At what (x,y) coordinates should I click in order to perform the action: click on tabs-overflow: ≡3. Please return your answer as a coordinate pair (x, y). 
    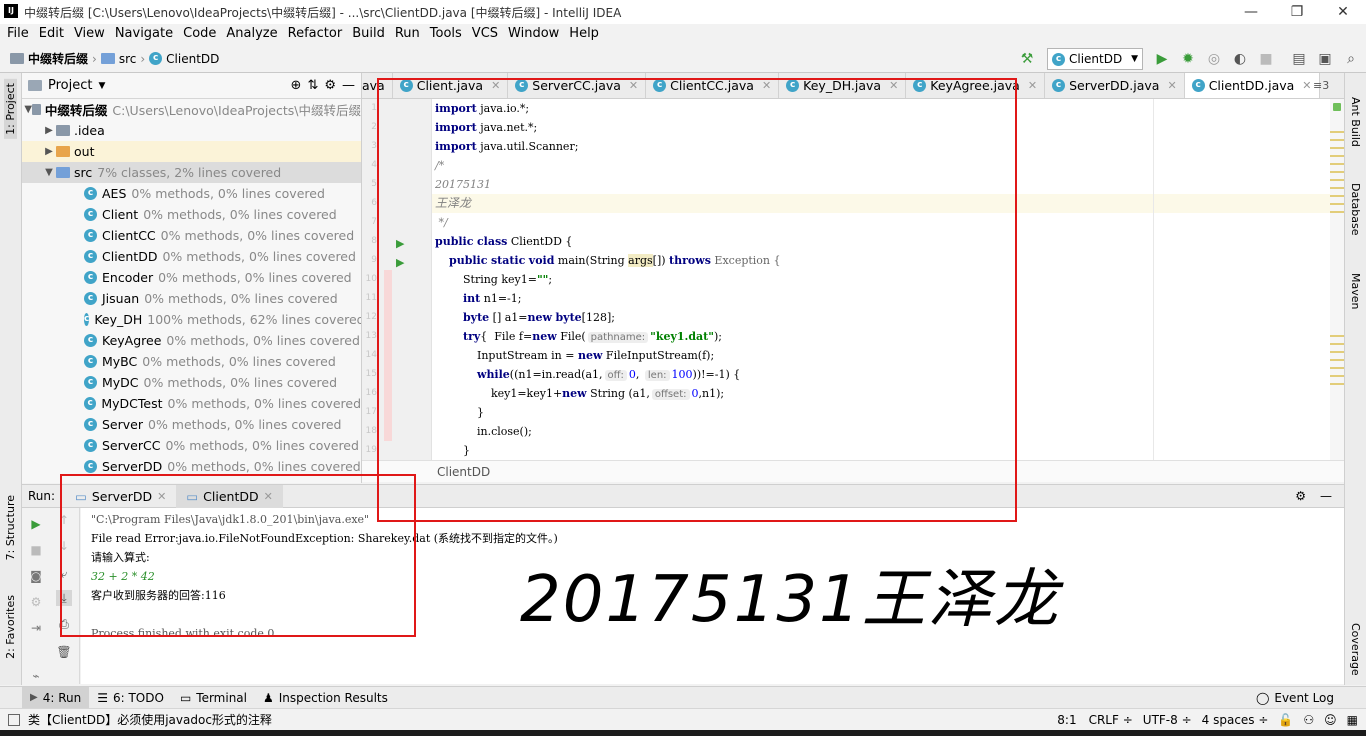
    Looking at the image, I should click on (1321, 85).